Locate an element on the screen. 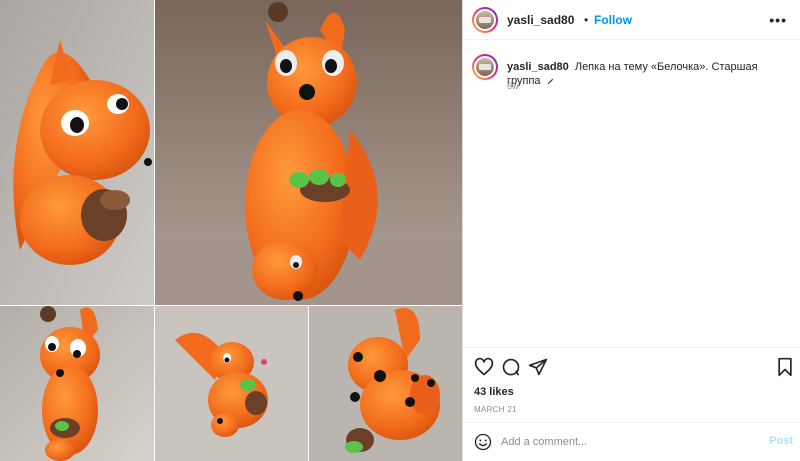  comment-icon is located at coordinates (511, 367).